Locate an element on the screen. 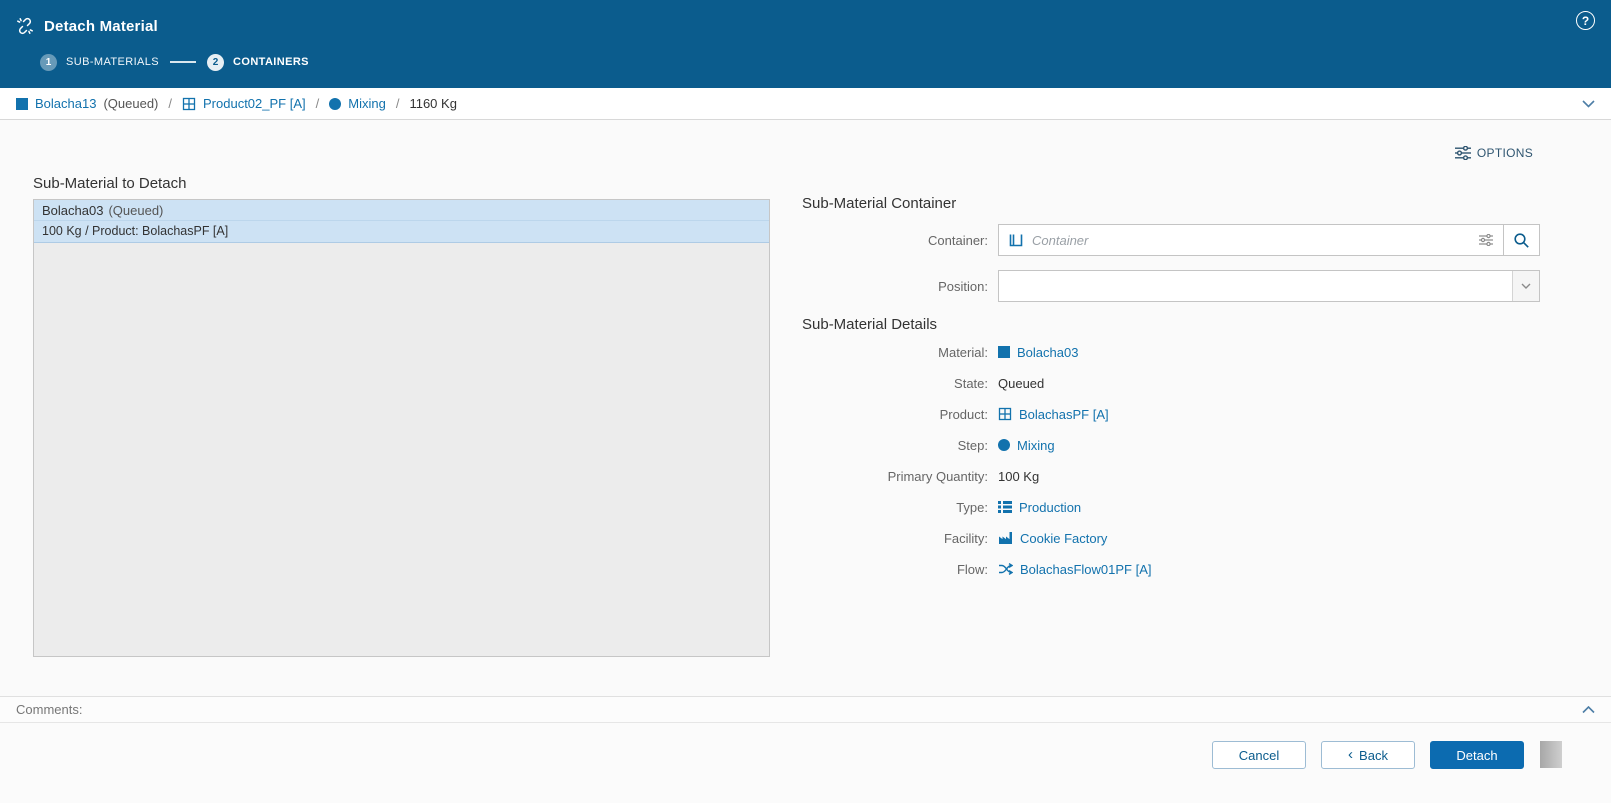  container-row: Container: is located at coordinates (1174, 240).